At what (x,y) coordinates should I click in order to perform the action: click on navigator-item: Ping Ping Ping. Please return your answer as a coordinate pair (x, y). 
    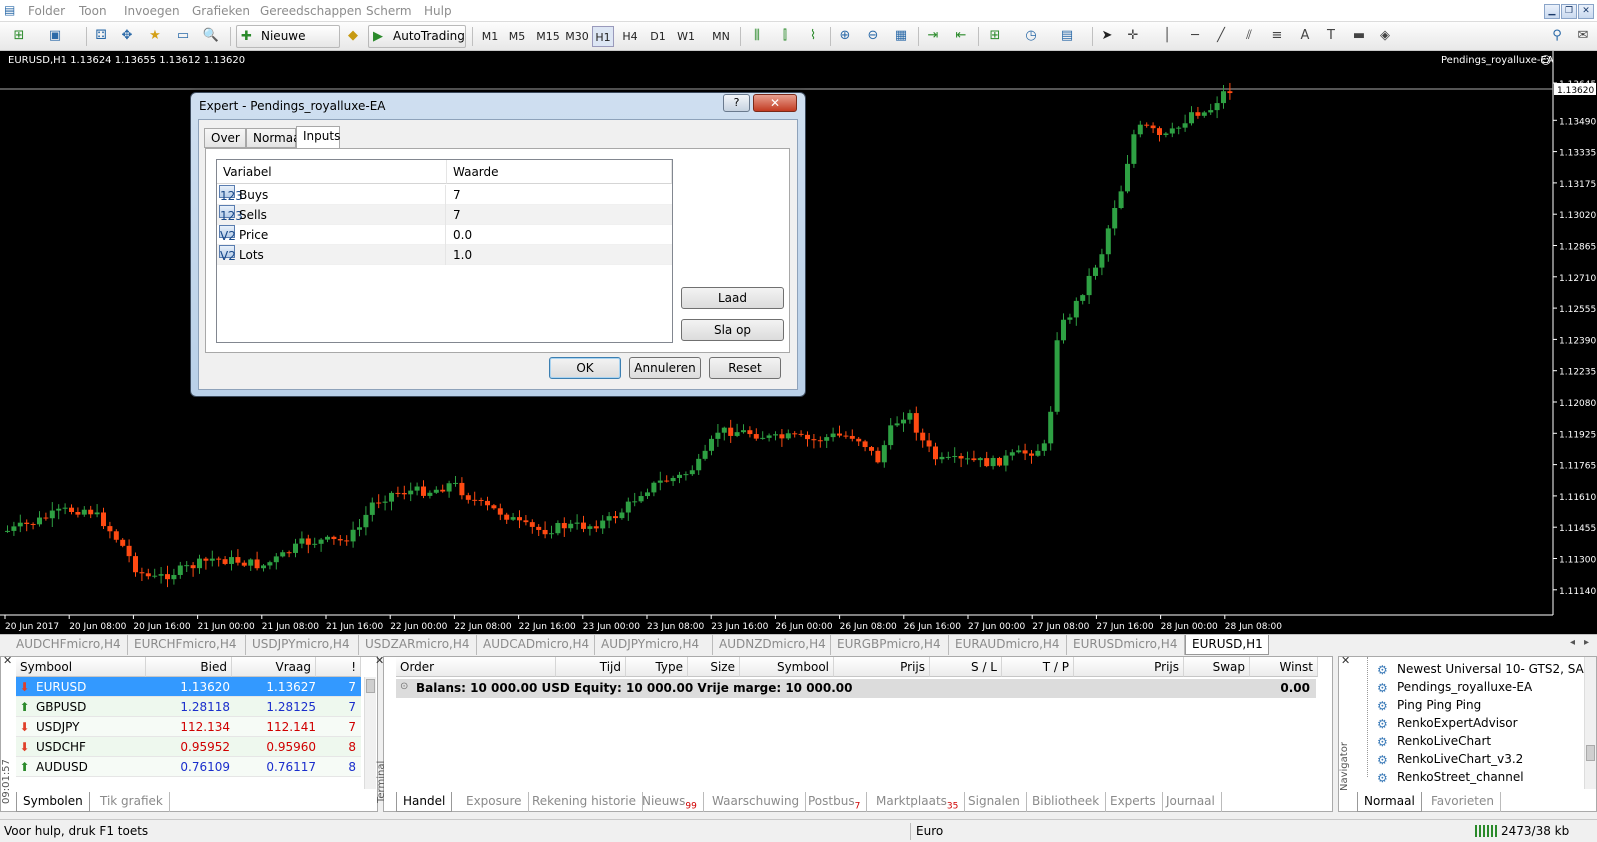
    Looking at the image, I should click on (1439, 705).